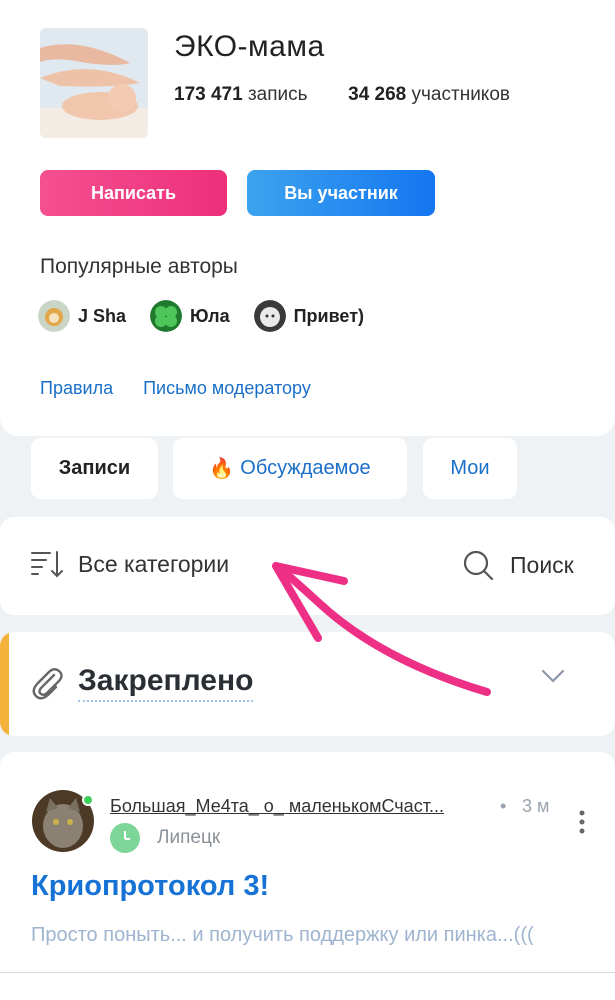  Describe the element at coordinates (94, 468) in the screenshot. I see `tab-posts: Записи` at that location.